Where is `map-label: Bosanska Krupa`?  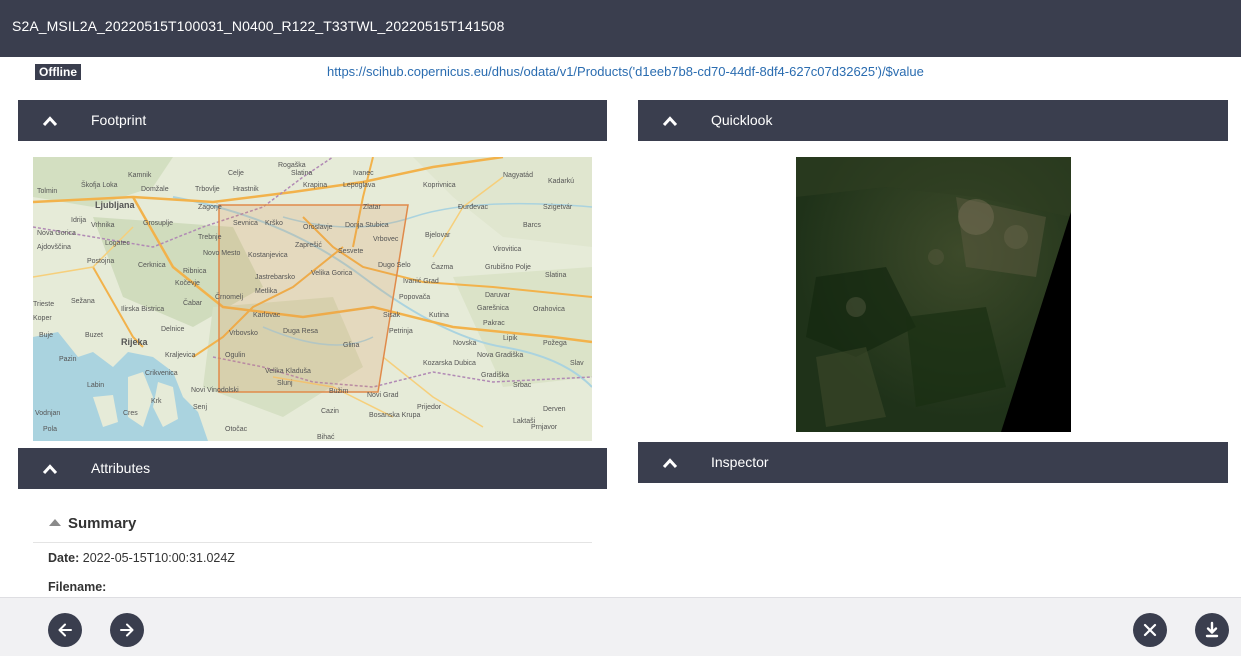
map-label: Bosanska Krupa is located at coordinates (394, 415).